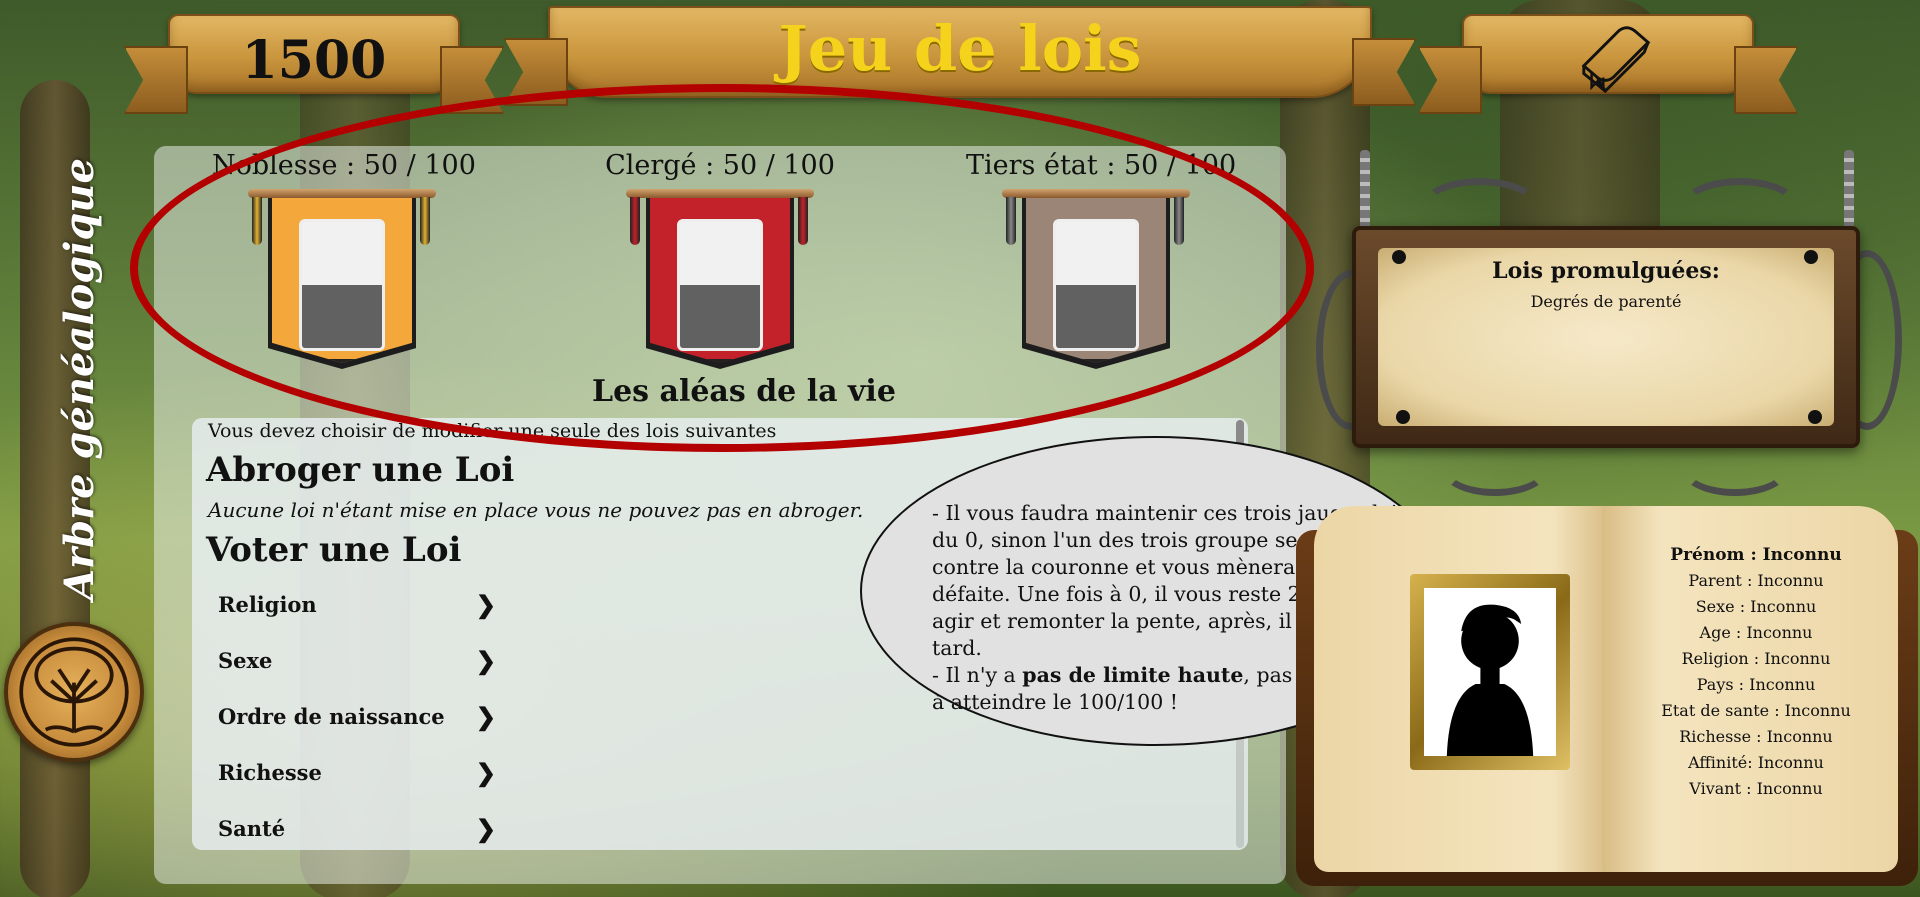  What do you see at coordinates (1756, 788) in the screenshot?
I see `character-alive: Vivant : Inconnu` at bounding box center [1756, 788].